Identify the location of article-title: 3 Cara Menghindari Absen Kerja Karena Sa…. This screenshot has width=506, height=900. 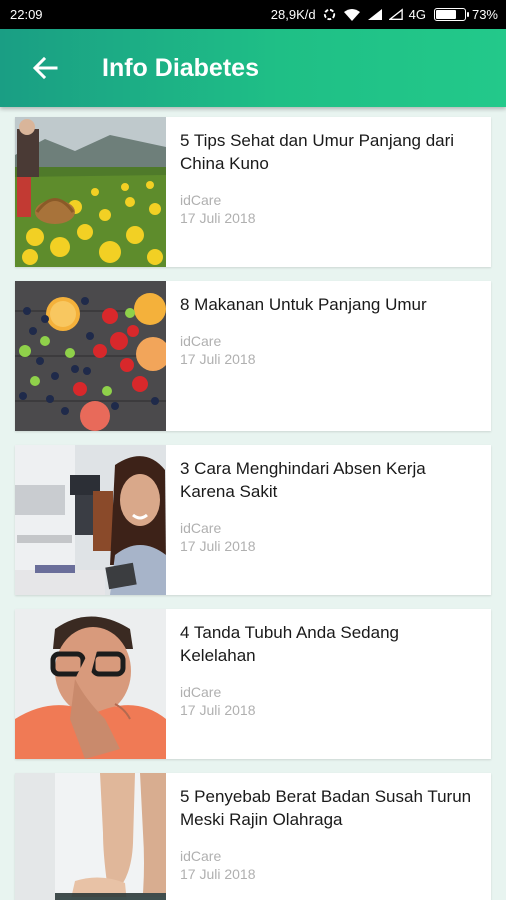
(303, 480).